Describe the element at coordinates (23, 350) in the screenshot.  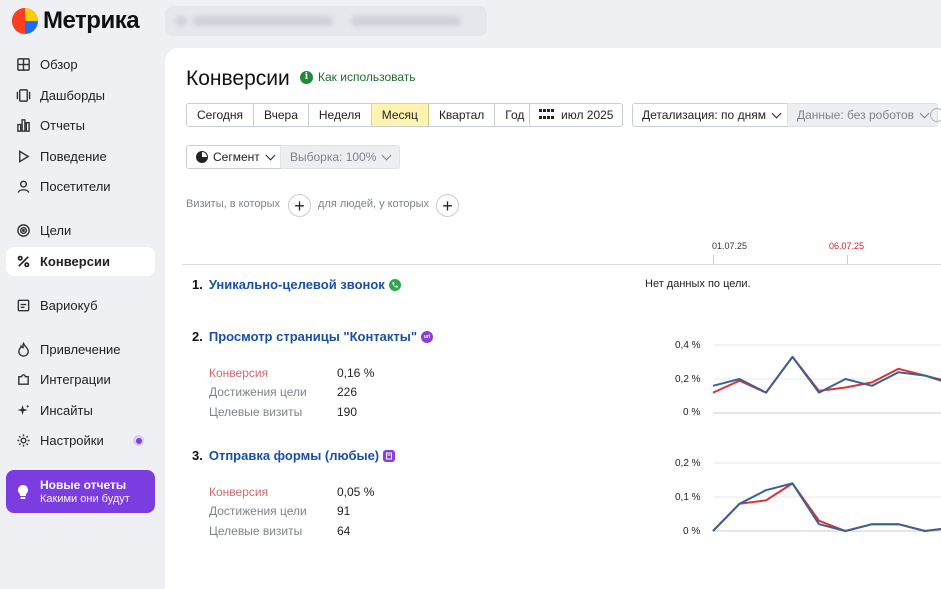
I see `flame-icon` at that location.